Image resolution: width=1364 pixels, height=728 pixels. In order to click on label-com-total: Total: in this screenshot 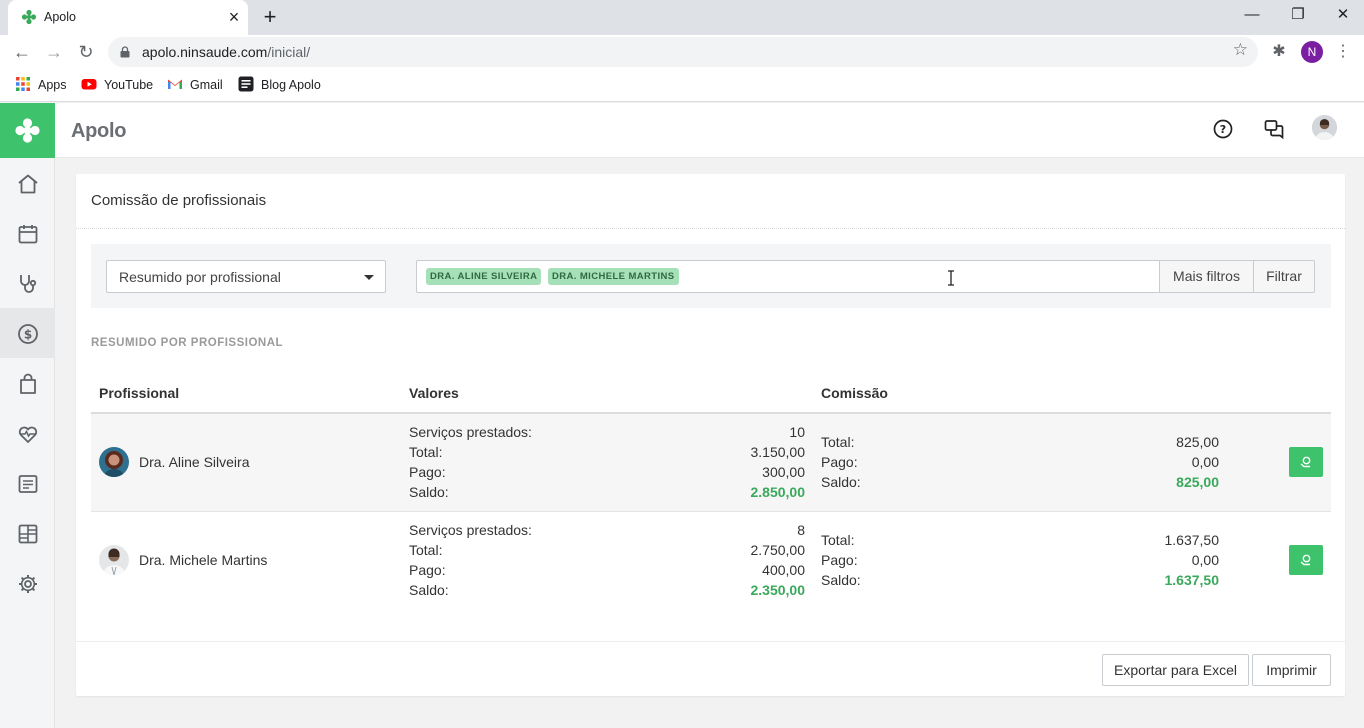, I will do `click(838, 540)`.